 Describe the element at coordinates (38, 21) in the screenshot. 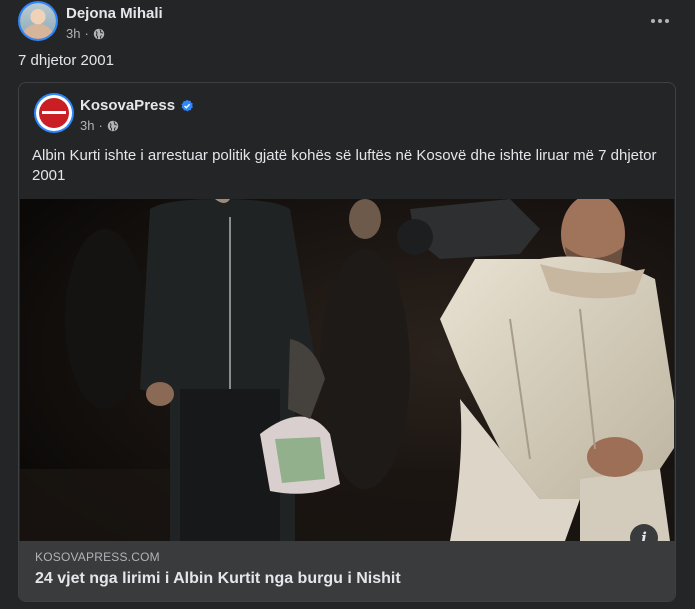

I see `author-avatar` at that location.